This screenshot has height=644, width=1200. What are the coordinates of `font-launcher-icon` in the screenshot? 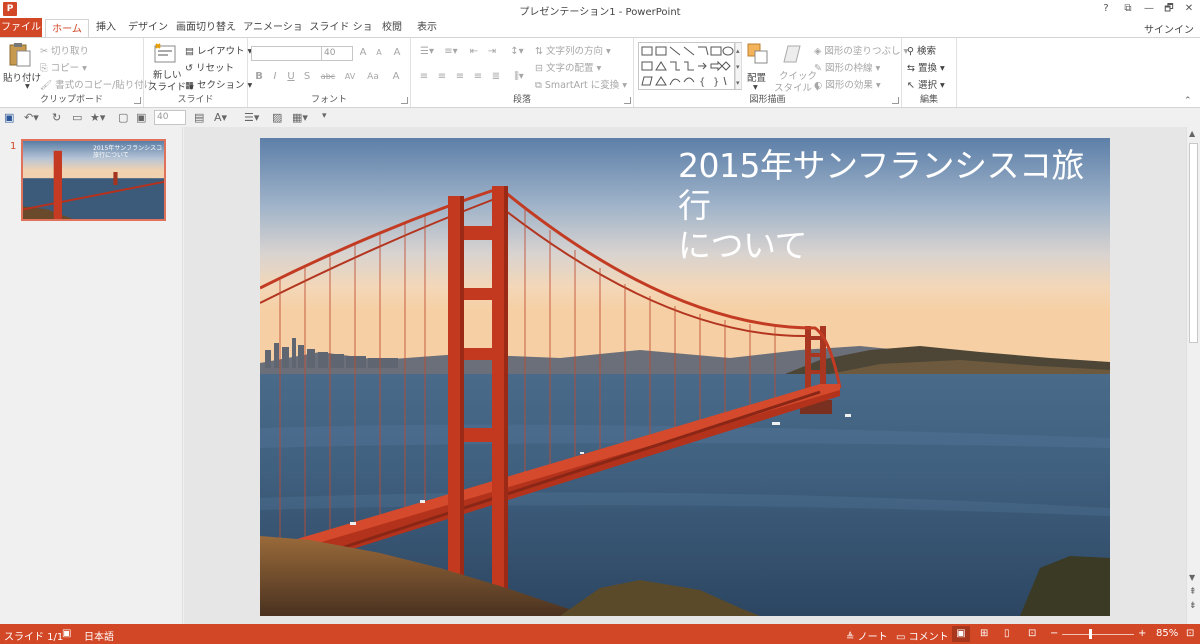 It's located at (404, 100).